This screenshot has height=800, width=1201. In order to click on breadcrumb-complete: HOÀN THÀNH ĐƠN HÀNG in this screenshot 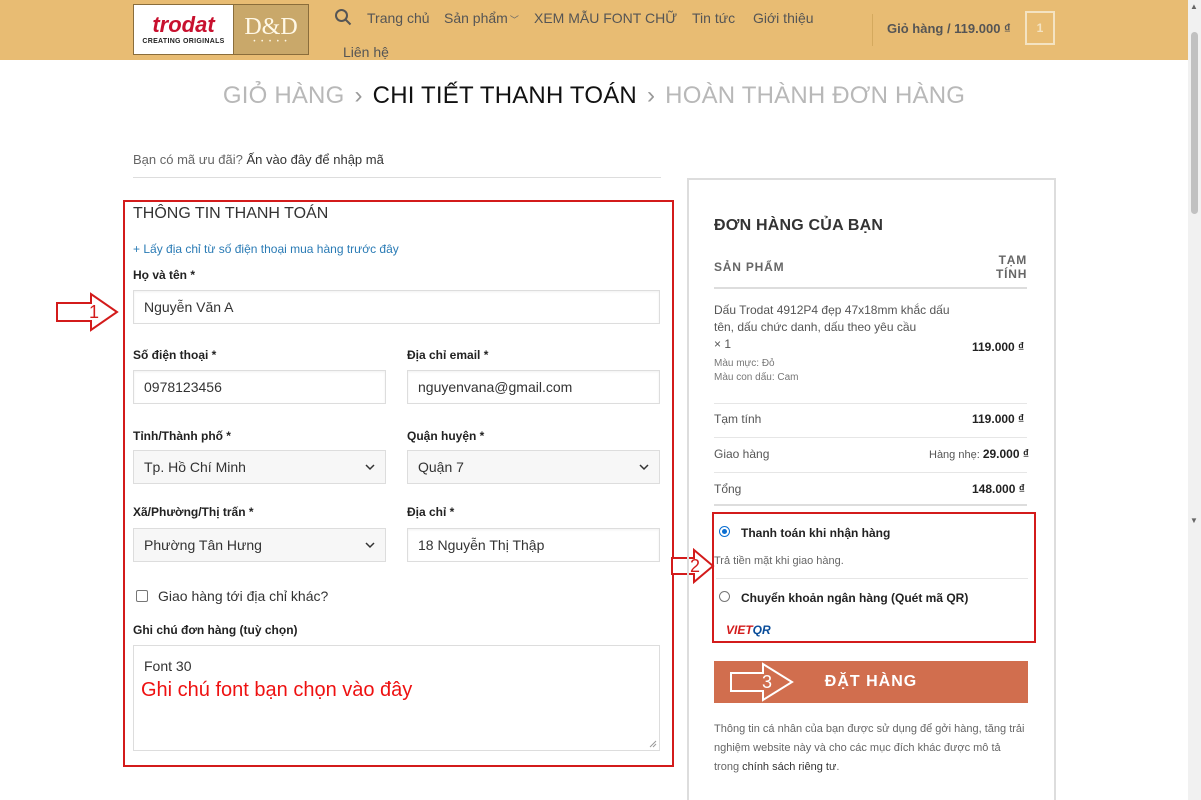, I will do `click(815, 95)`.